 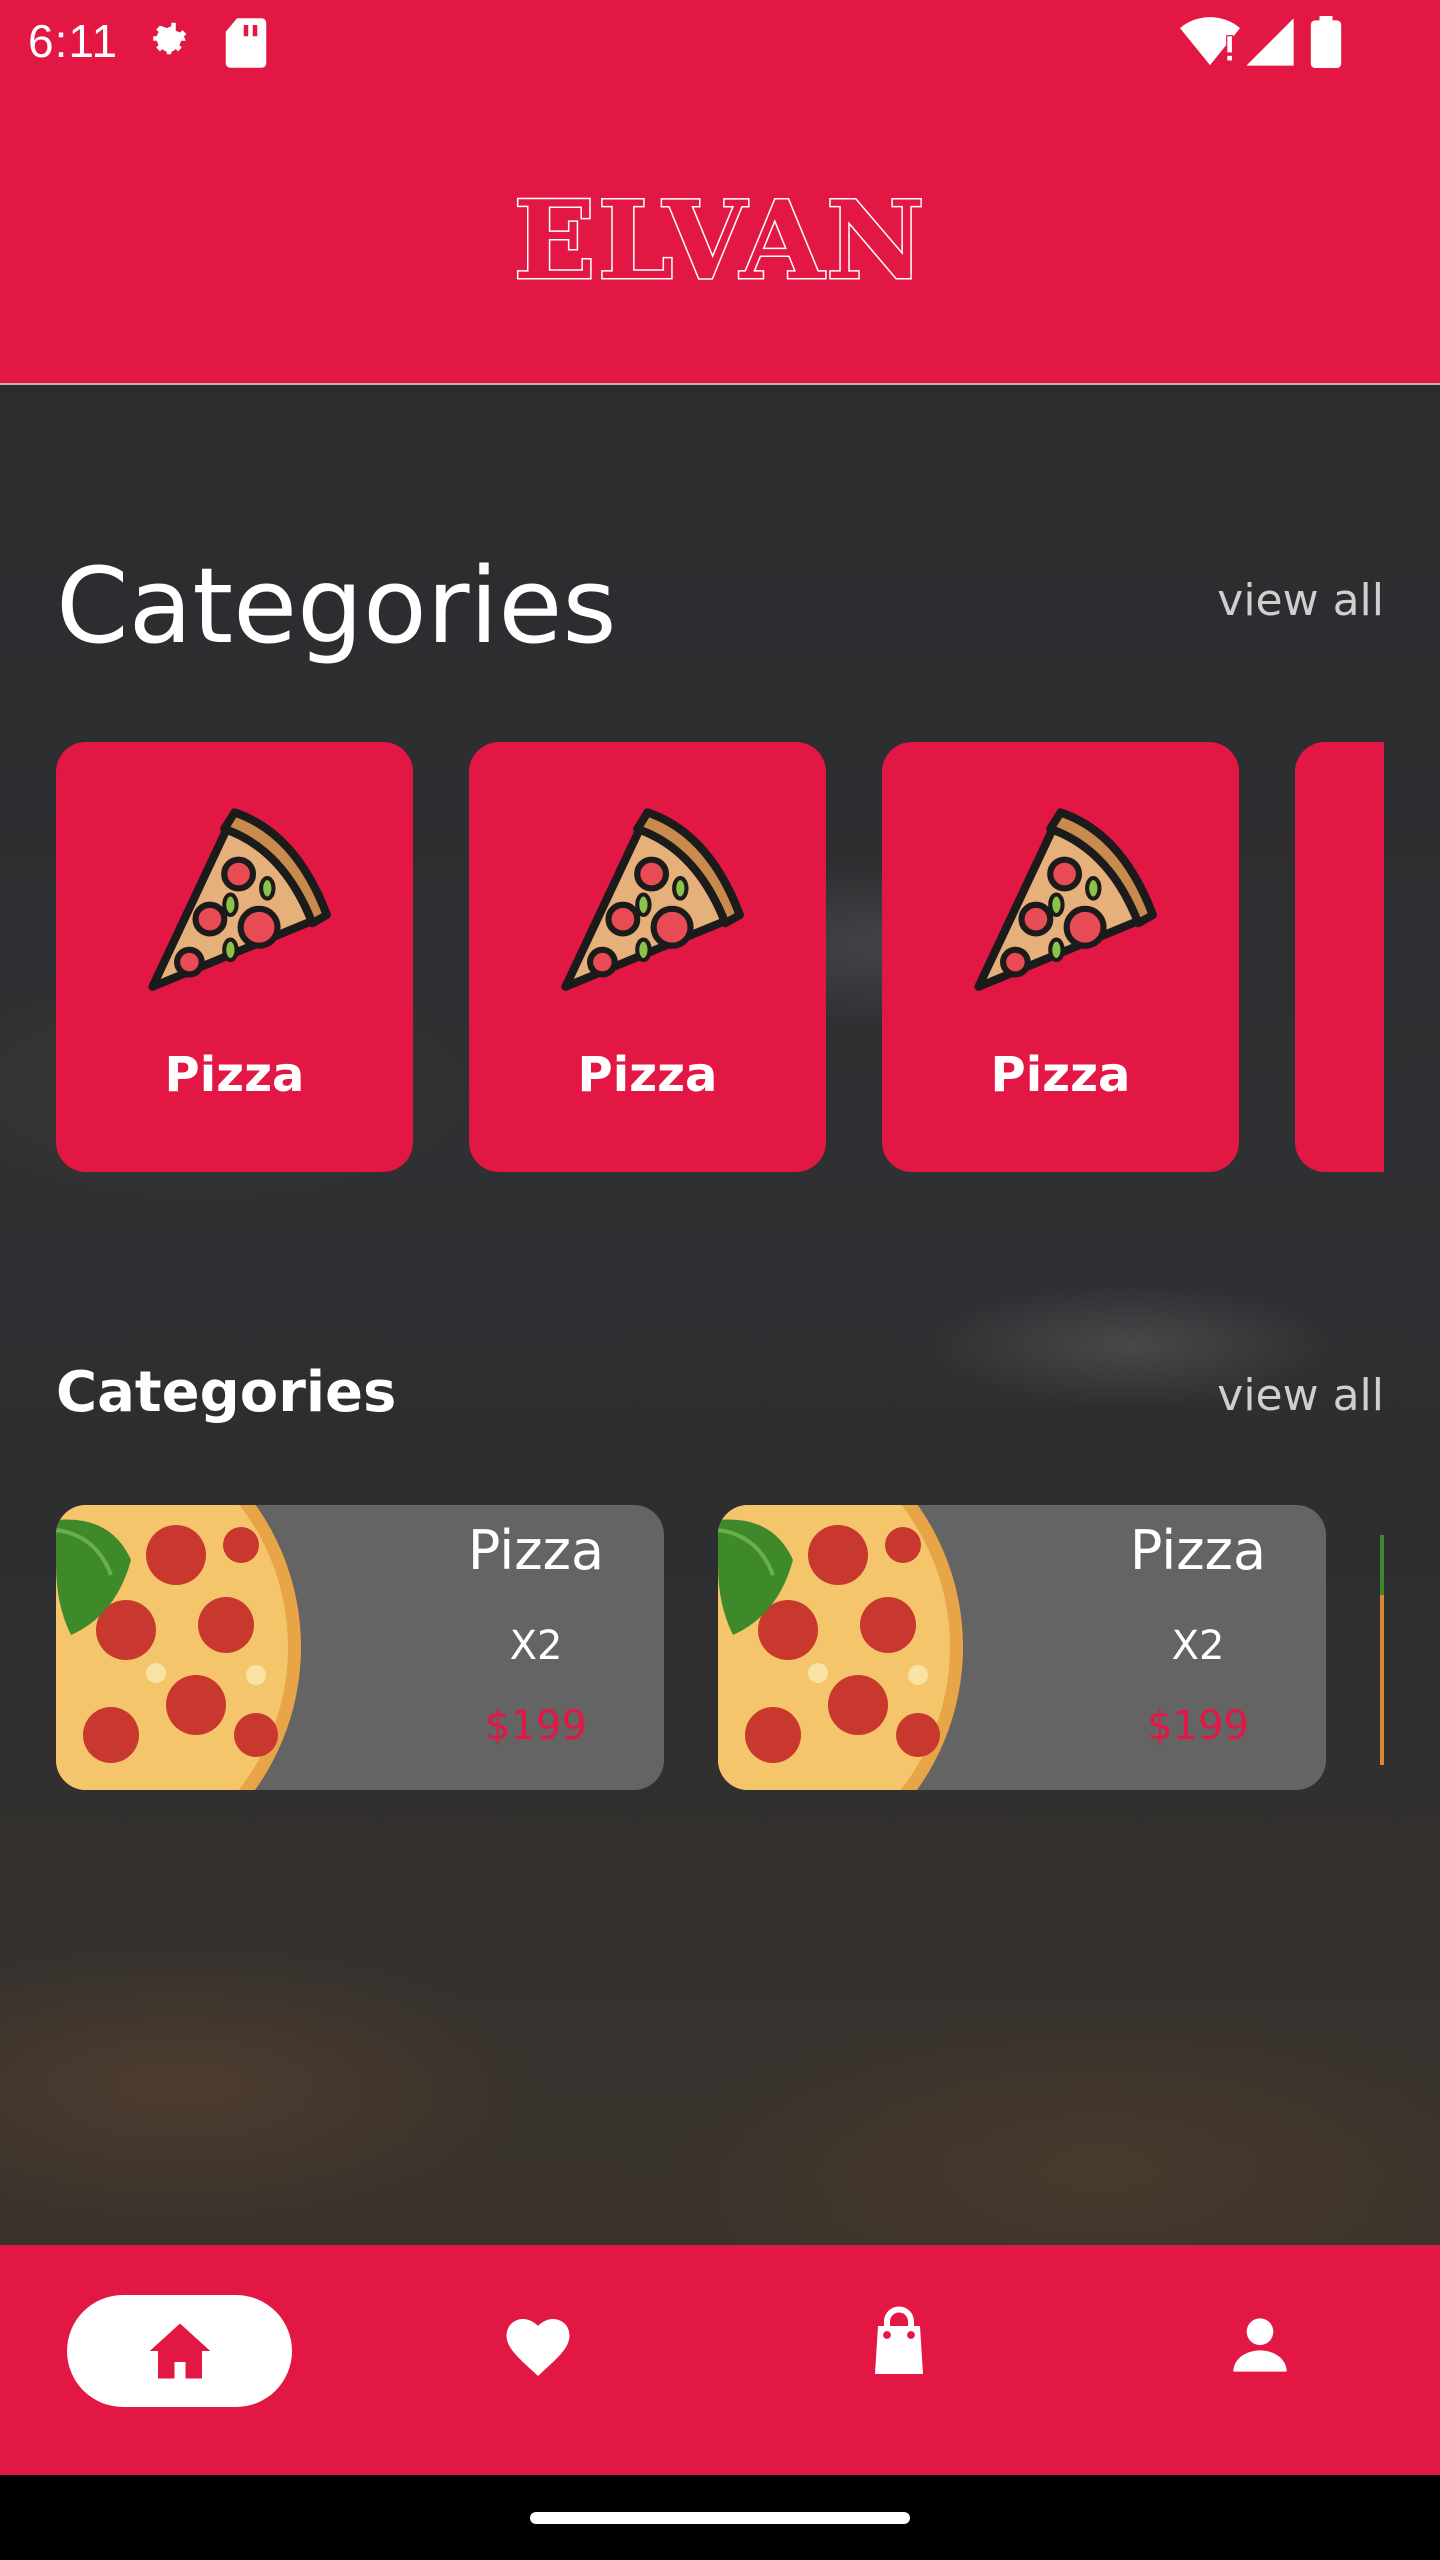 I want to click on categories-title: Categories, so click(x=336, y=606).